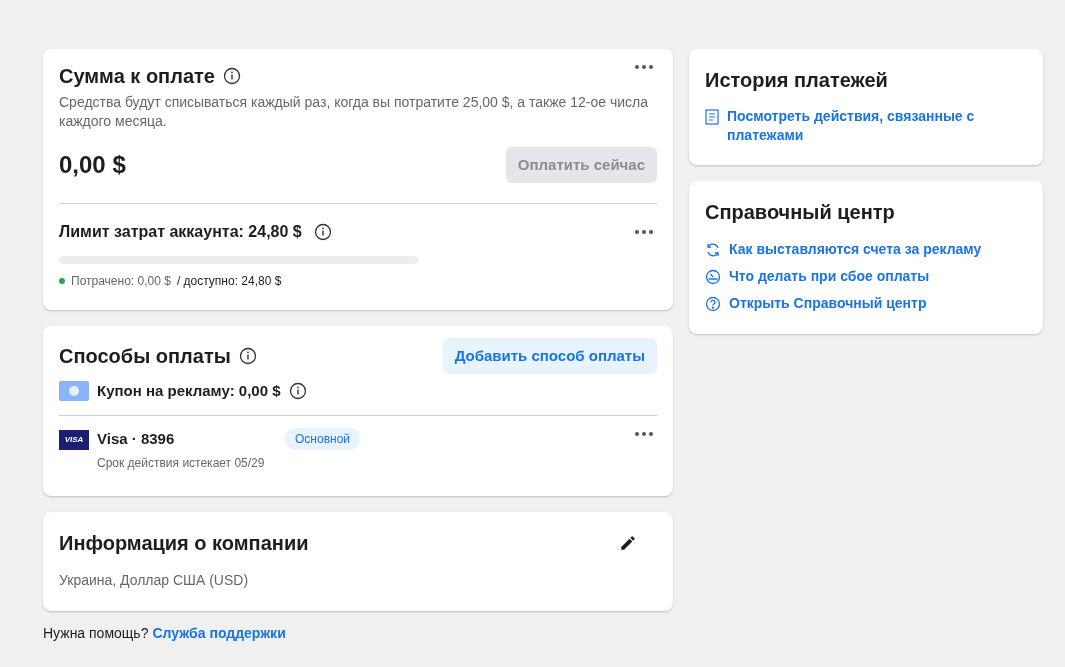 The height and width of the screenshot is (667, 1065). Describe the element at coordinates (713, 249) in the screenshot. I see `refresh-icon` at that location.